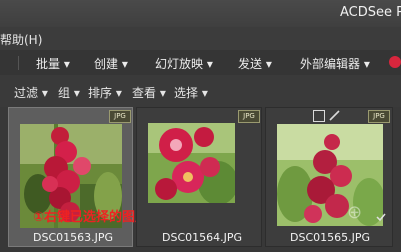 The image size is (401, 252). What do you see at coordinates (395, 62) in the screenshot?
I see `share-icon` at bounding box center [395, 62].